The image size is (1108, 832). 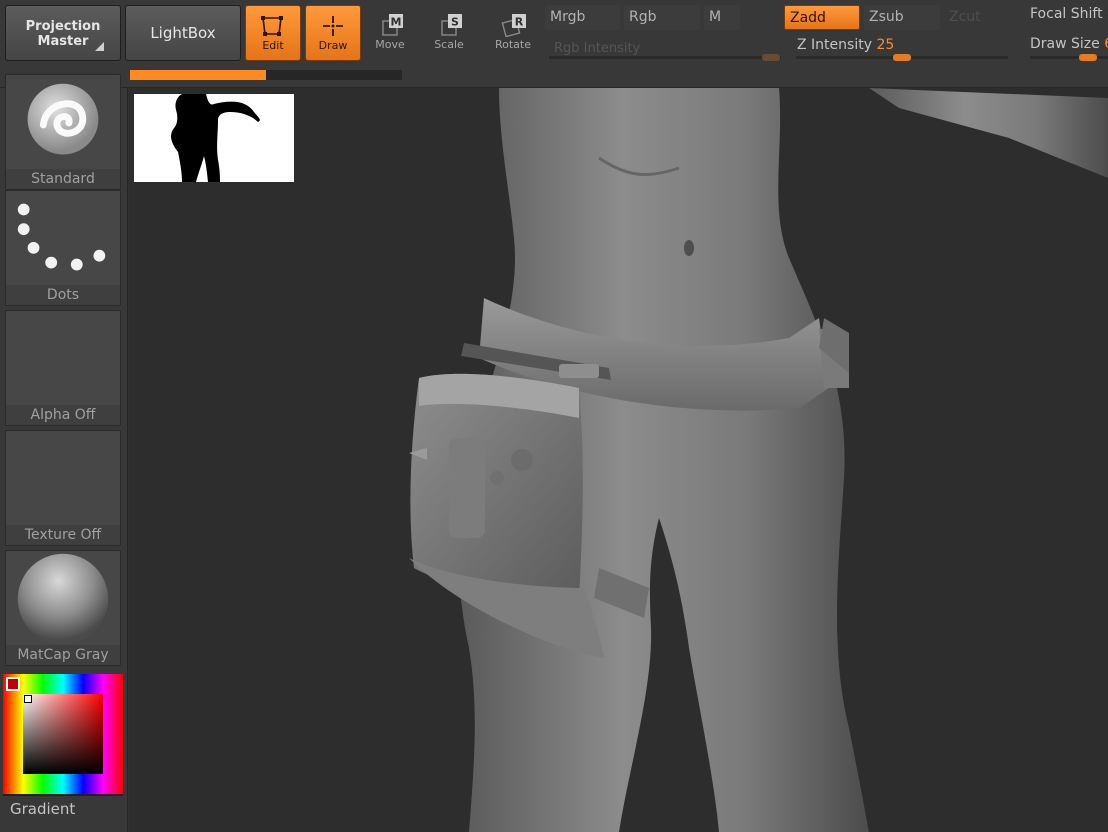 What do you see at coordinates (333, 26) in the screenshot?
I see `draw-icon` at bounding box center [333, 26].